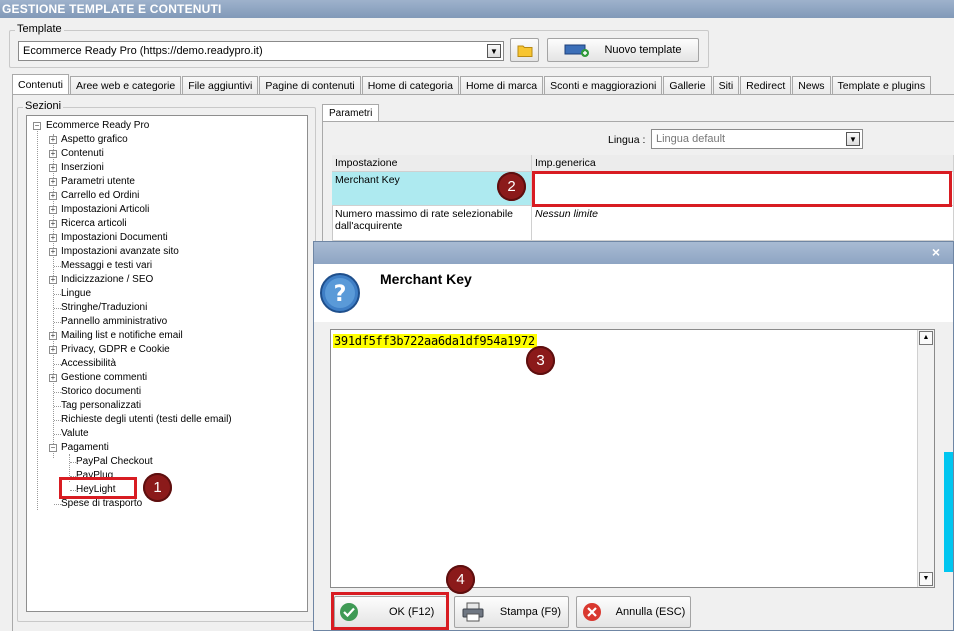 The width and height of the screenshot is (954, 631). Describe the element at coordinates (540, 360) in the screenshot. I see `callout-3: 3` at that location.